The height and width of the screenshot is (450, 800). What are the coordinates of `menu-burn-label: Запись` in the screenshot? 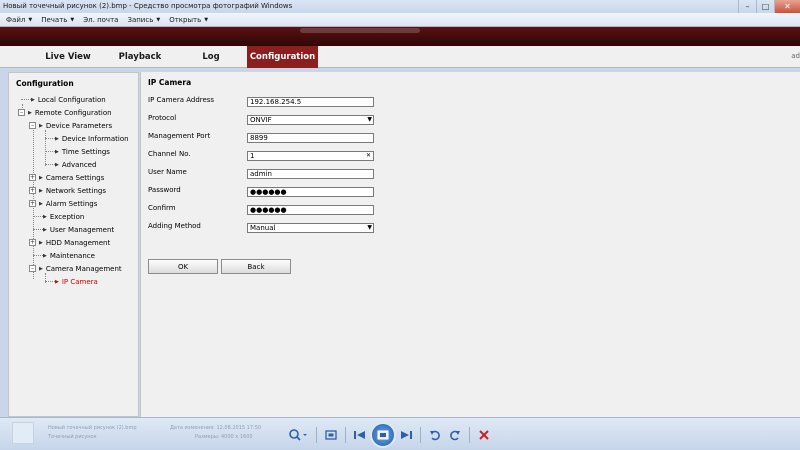 It's located at (140, 19).